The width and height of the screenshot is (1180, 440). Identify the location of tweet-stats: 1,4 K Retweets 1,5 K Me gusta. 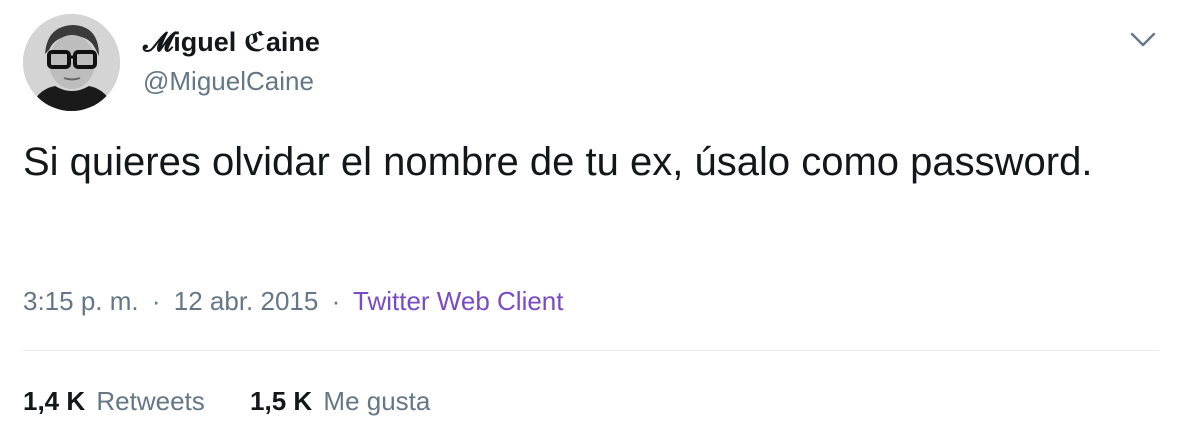
(245, 401).